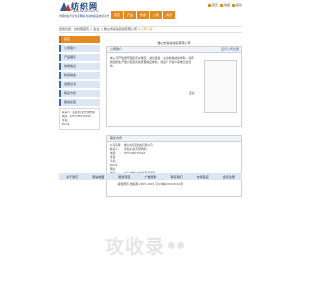 The image size is (320, 300). Describe the element at coordinates (174, 139) in the screenshot. I see `contact-header: 联系方式` at that location.